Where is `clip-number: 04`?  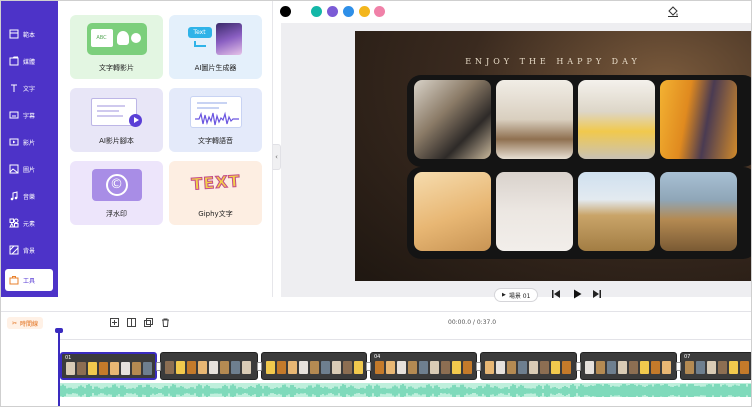 clip-number: 04 is located at coordinates (377, 357).